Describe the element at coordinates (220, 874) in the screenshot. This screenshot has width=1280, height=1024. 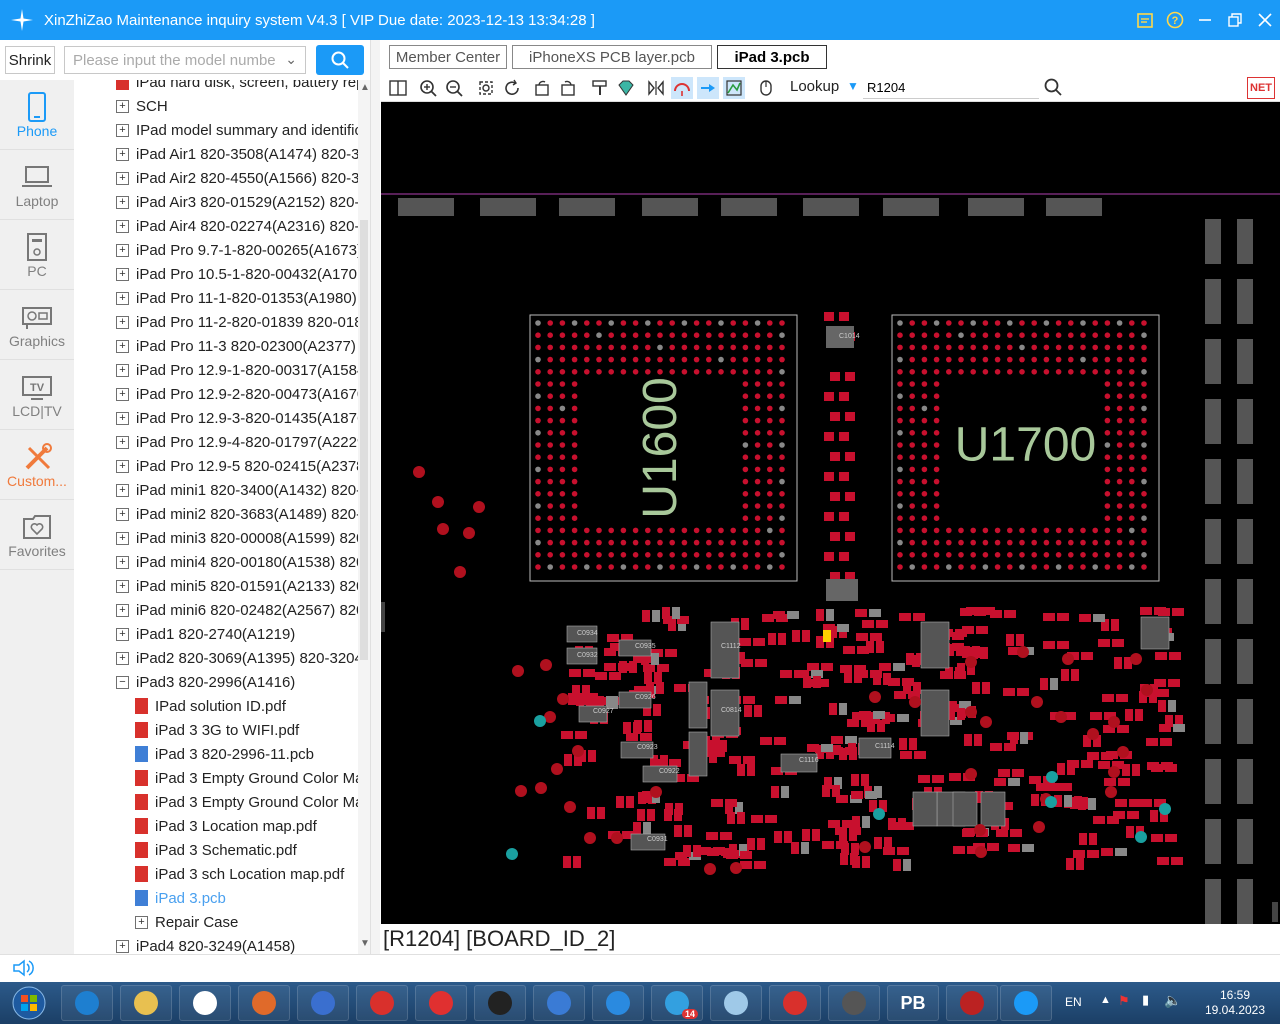
I see `tree-file-item: iPad 3 sch Location map.pdf` at that location.